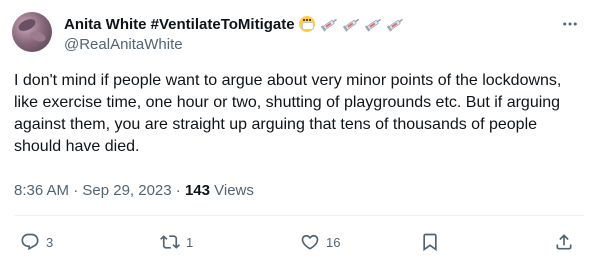 This screenshot has height=267, width=598. I want to click on reply-button: 3, so click(36, 242).